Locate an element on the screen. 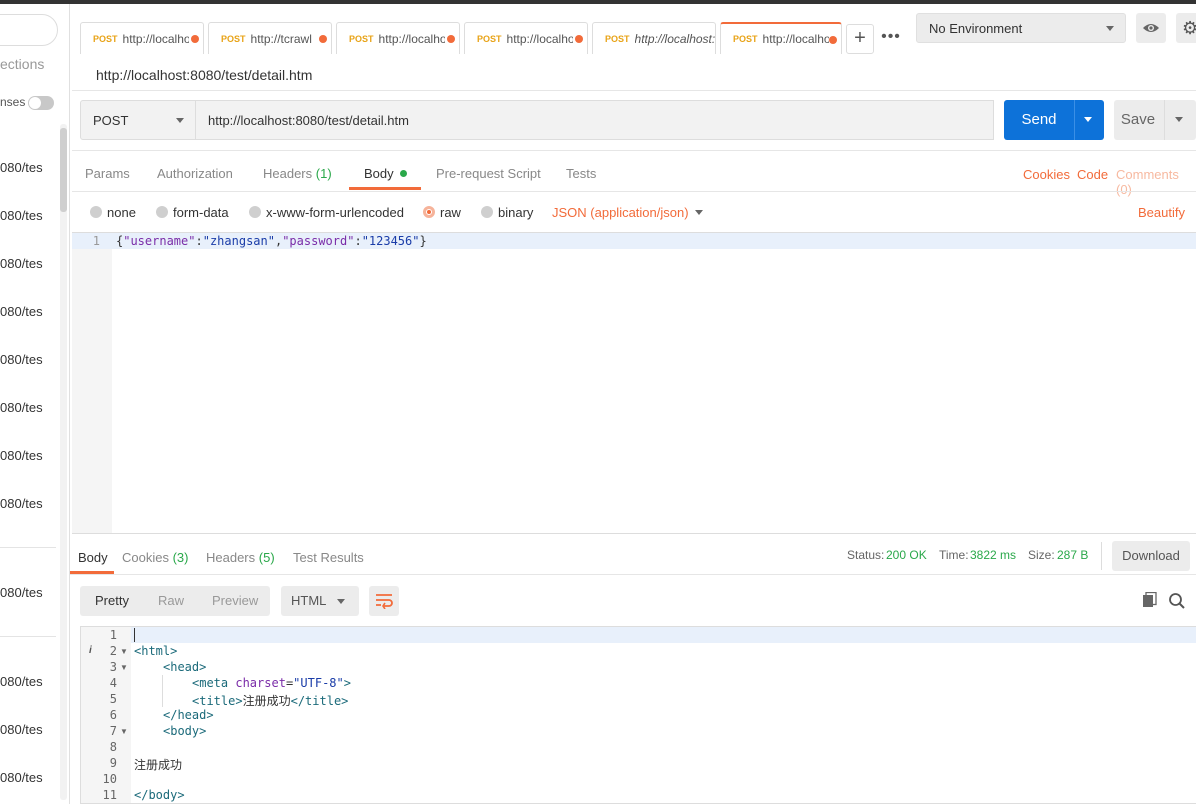 This screenshot has width=1196, height=804. response-tab-cookies: Cookies (3) is located at coordinates (155, 557).